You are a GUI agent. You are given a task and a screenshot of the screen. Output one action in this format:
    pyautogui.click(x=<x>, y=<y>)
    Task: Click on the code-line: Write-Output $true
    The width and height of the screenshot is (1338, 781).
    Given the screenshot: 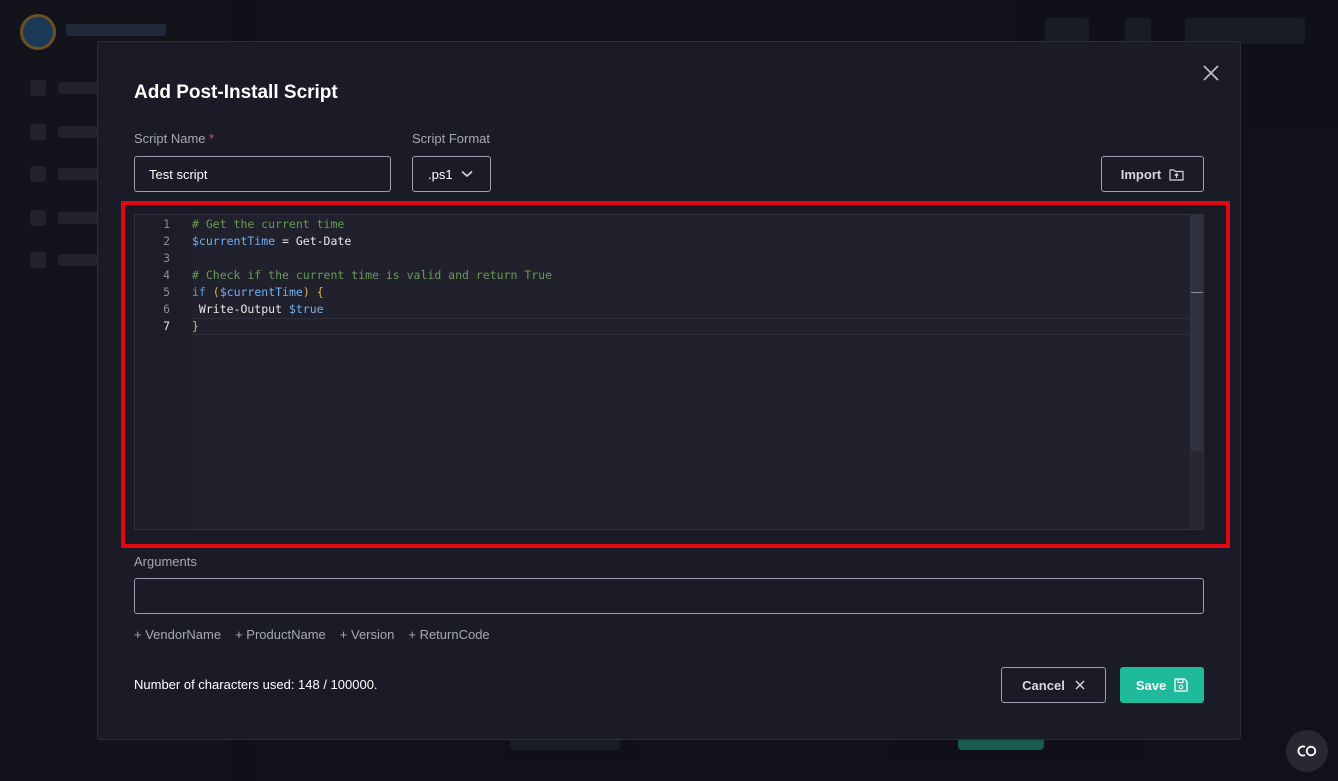 What is the action you would take?
    pyautogui.click(x=258, y=309)
    